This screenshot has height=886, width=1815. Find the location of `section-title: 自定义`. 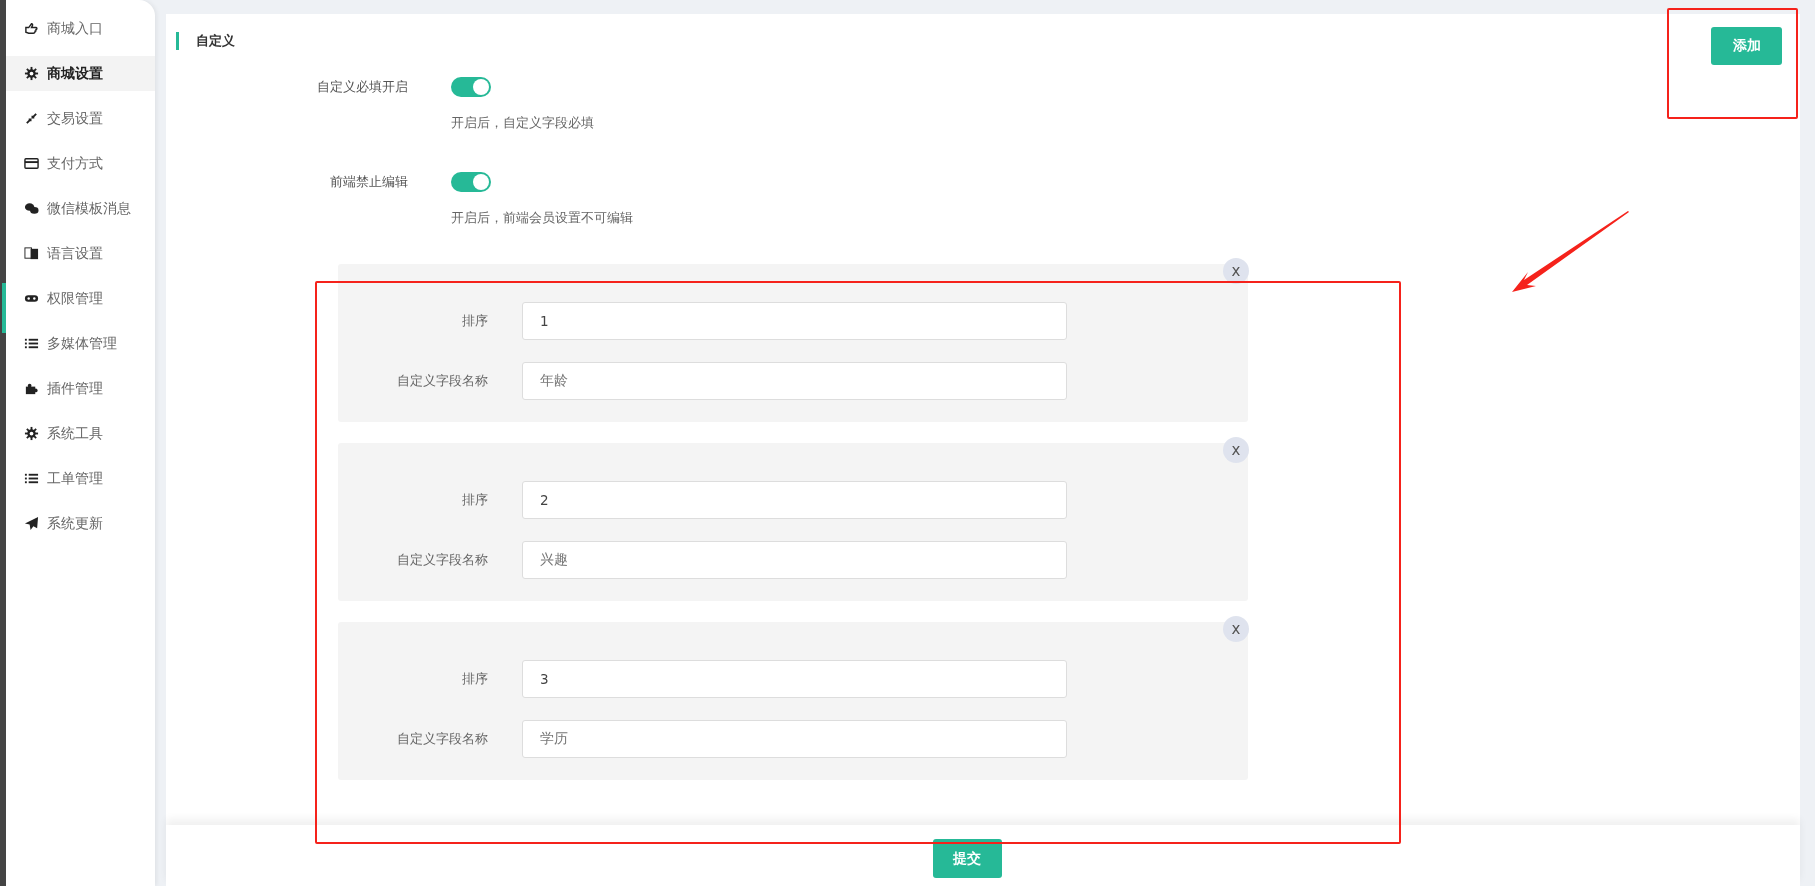

section-title: 自定义 is located at coordinates (215, 41).